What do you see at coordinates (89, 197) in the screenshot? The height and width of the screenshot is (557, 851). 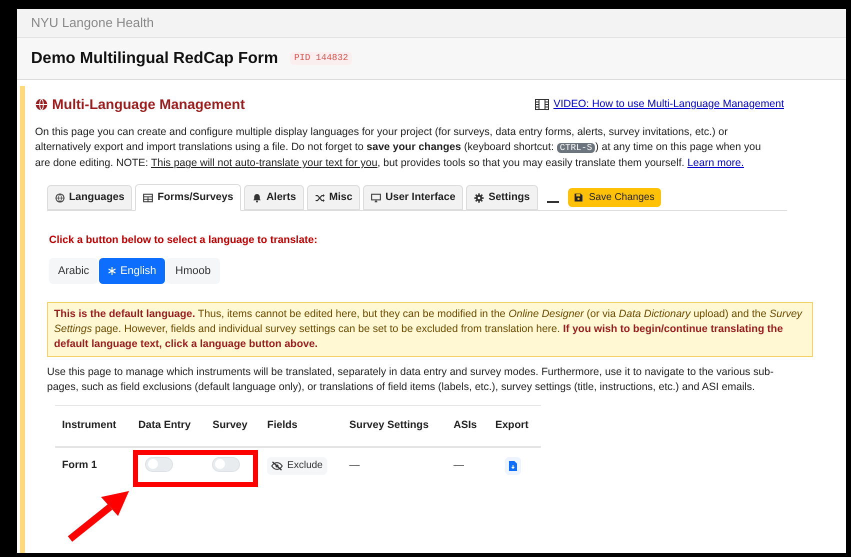 I see `tab: Languages` at bounding box center [89, 197].